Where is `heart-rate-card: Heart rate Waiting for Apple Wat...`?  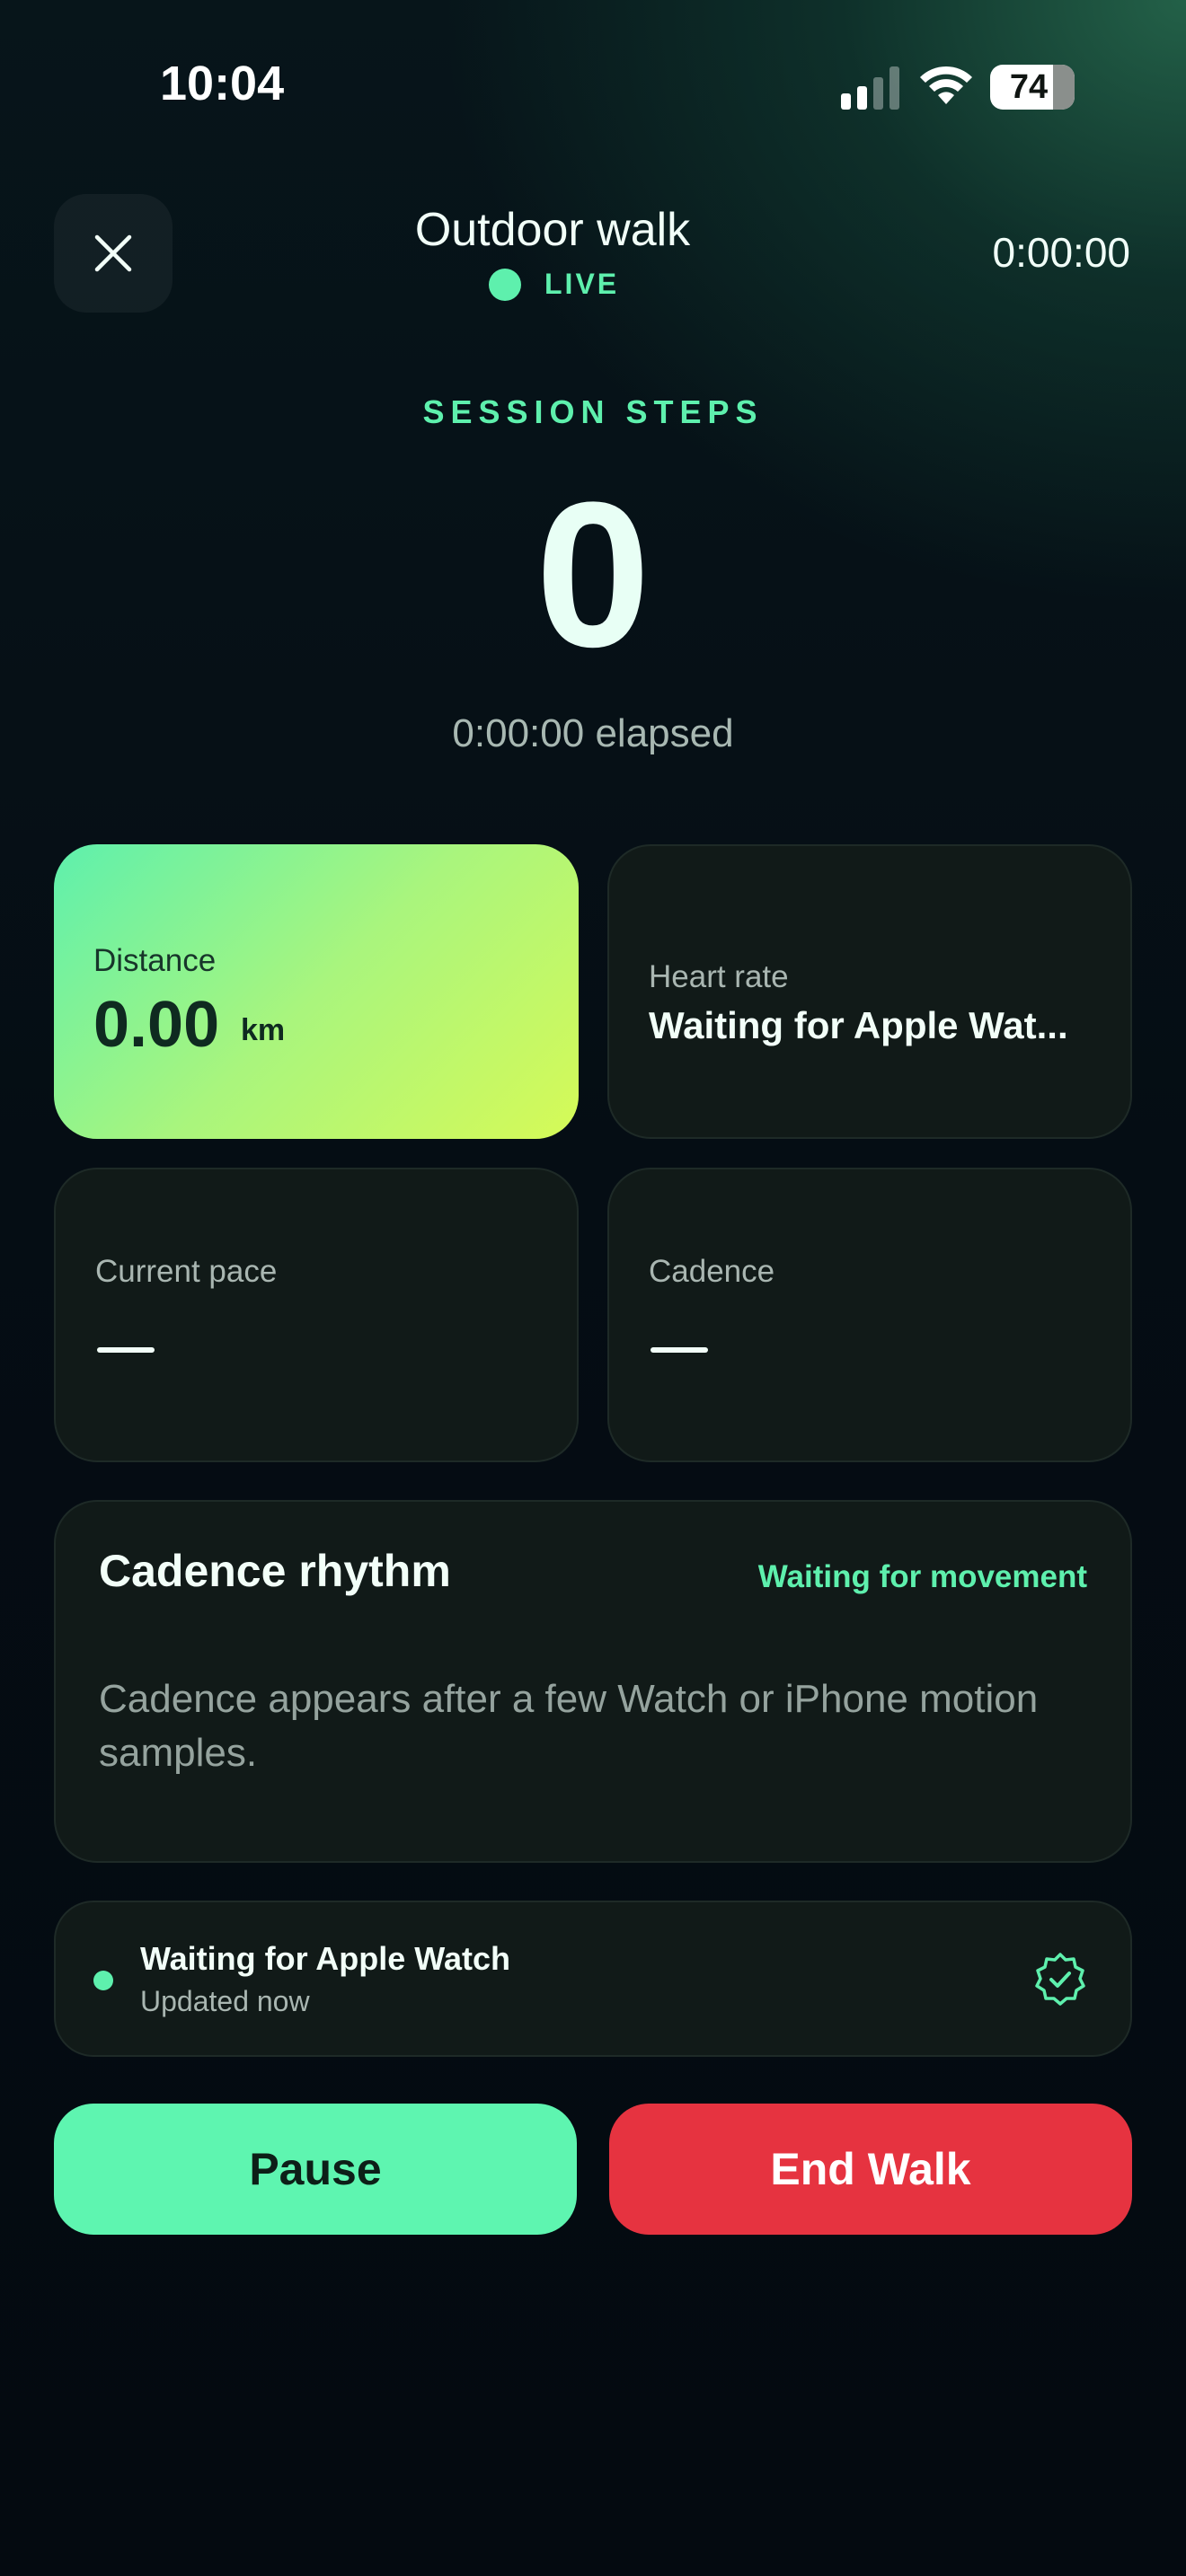
heart-rate-card: Heart rate Waiting for Apple Wat... is located at coordinates (869, 991).